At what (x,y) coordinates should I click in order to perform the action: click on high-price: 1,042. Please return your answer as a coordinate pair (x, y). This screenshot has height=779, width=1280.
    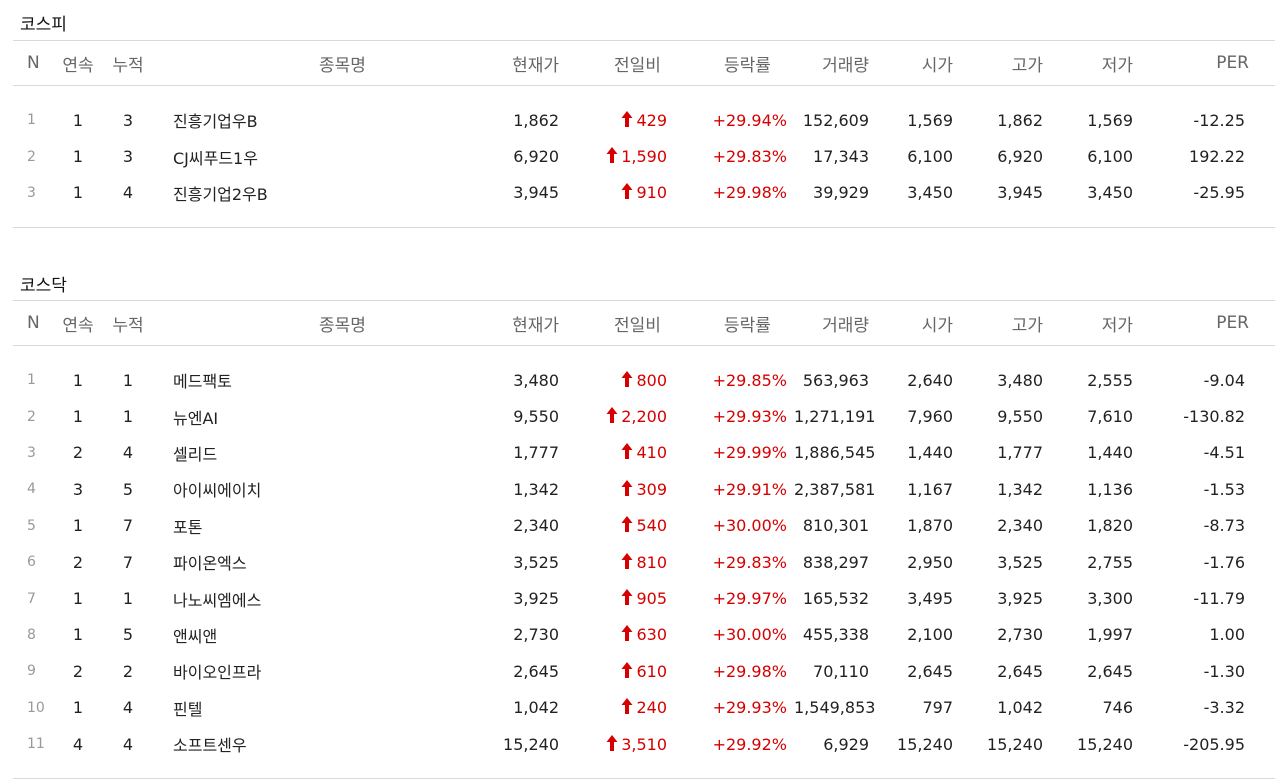
    Looking at the image, I should click on (1020, 708).